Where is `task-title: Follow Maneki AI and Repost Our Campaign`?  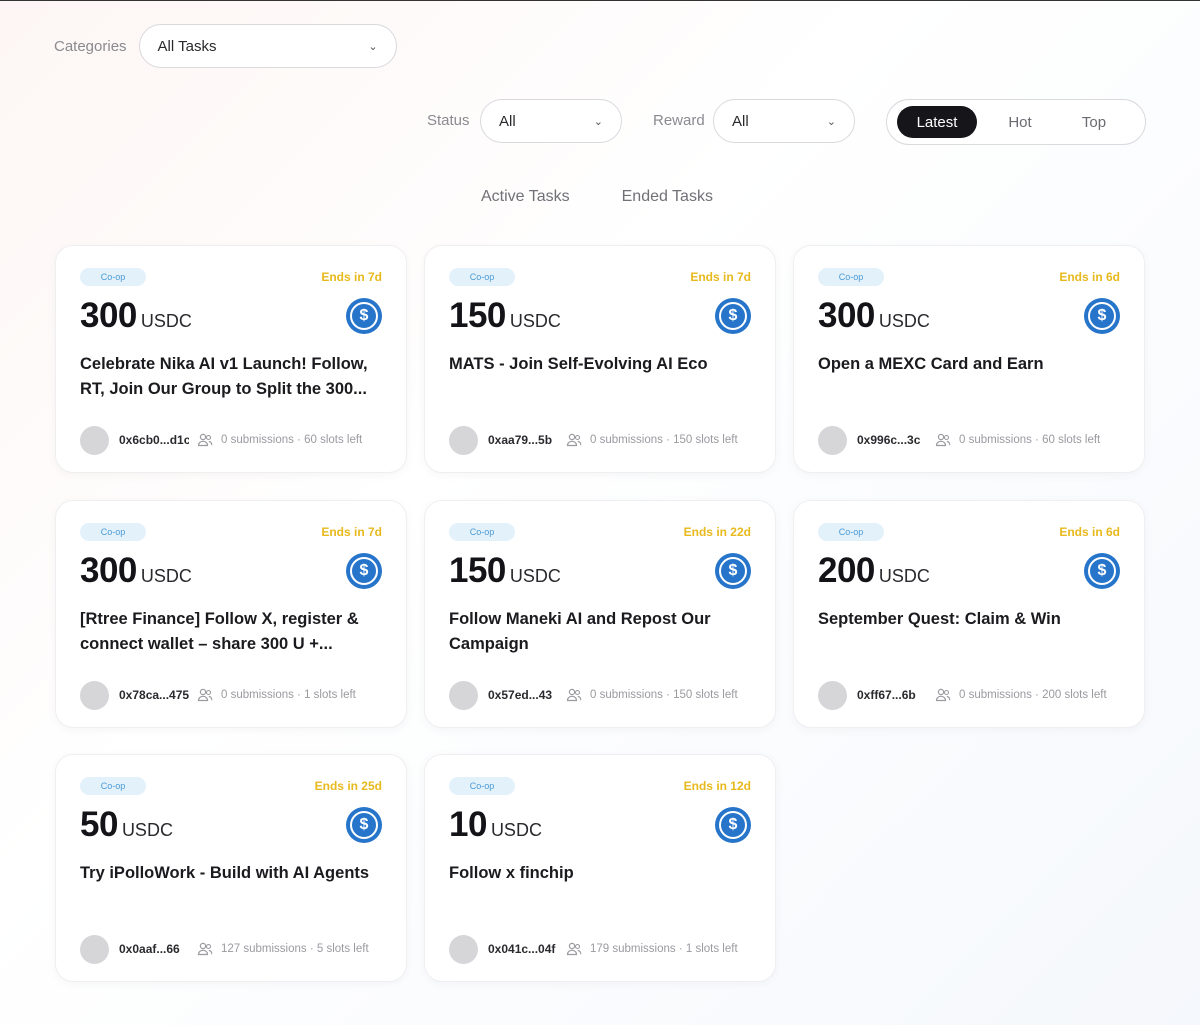
task-title: Follow Maneki AI and Repost Our Campaign is located at coordinates (580, 631).